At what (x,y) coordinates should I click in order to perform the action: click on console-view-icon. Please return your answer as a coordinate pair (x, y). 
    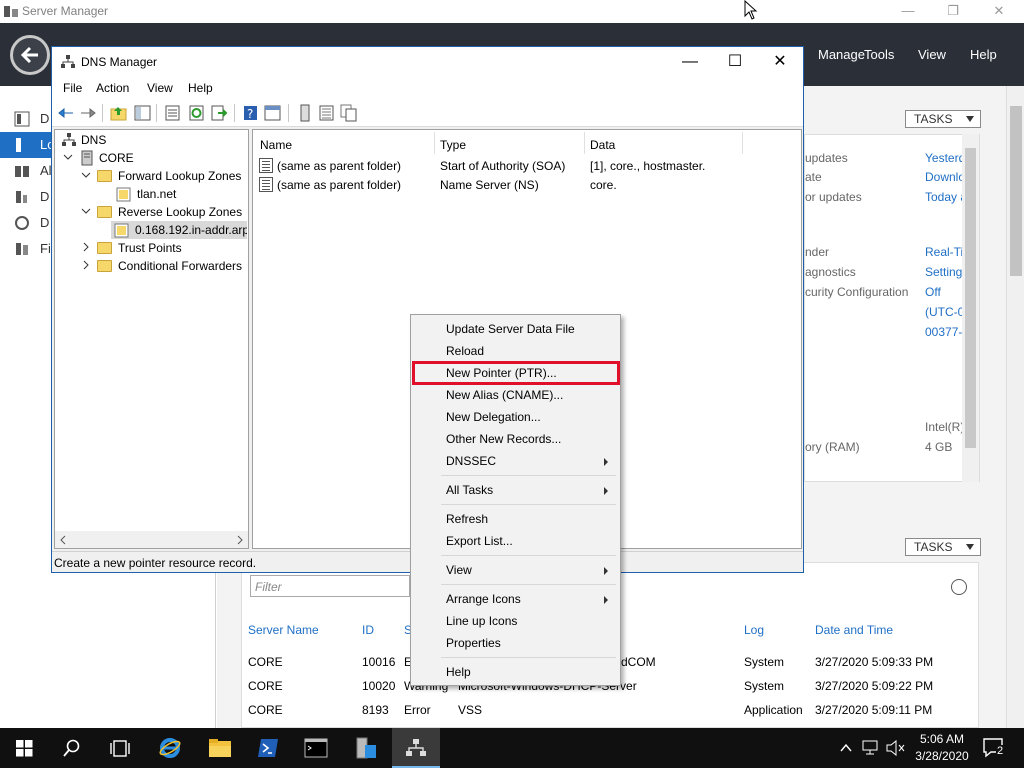
    Looking at the image, I should click on (273, 113).